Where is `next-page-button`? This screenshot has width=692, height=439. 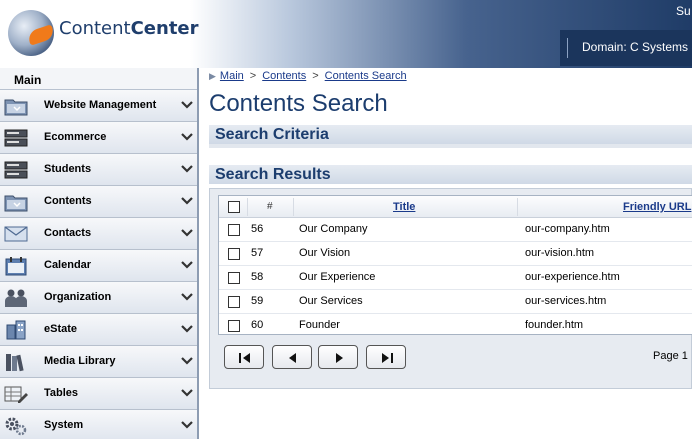 next-page-button is located at coordinates (338, 357).